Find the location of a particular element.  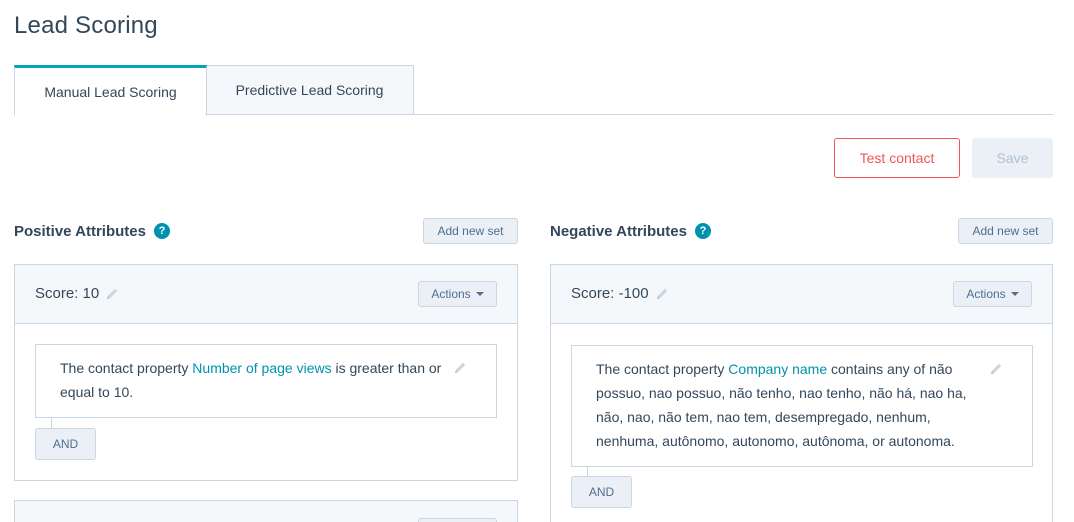

tab-manual-lead-scoring: Manual Lead Scoring is located at coordinates (110, 90).